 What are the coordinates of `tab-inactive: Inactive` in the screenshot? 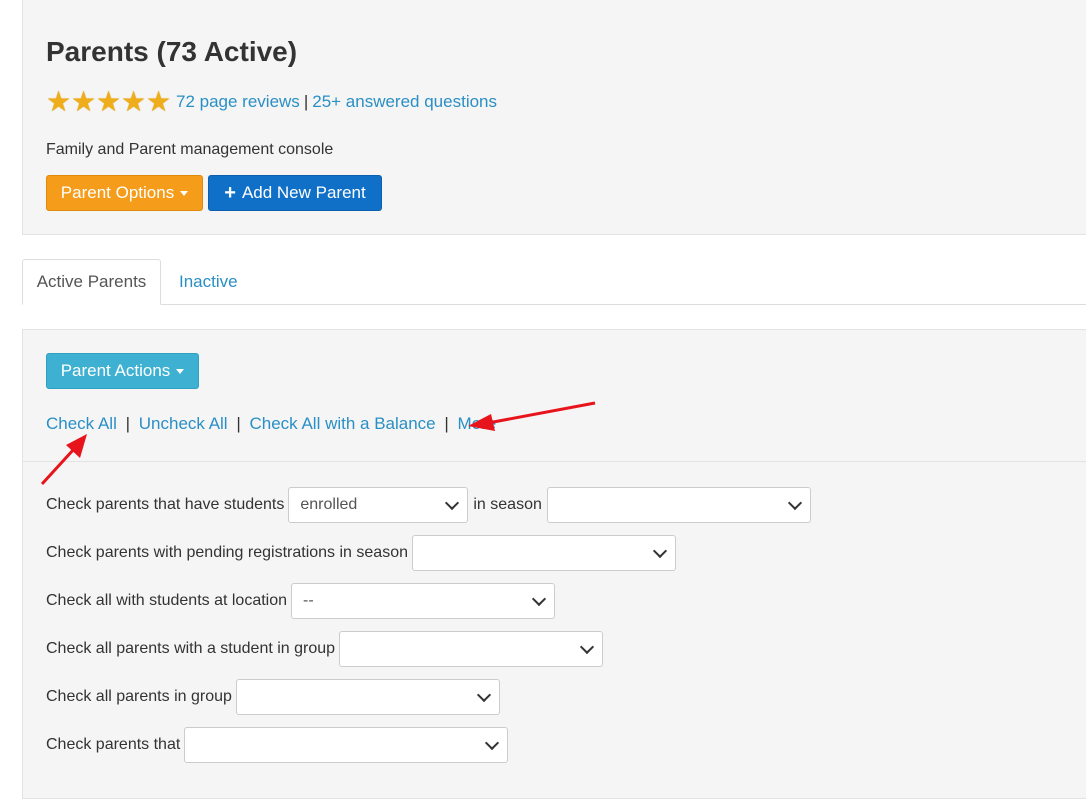 It's located at (208, 282).